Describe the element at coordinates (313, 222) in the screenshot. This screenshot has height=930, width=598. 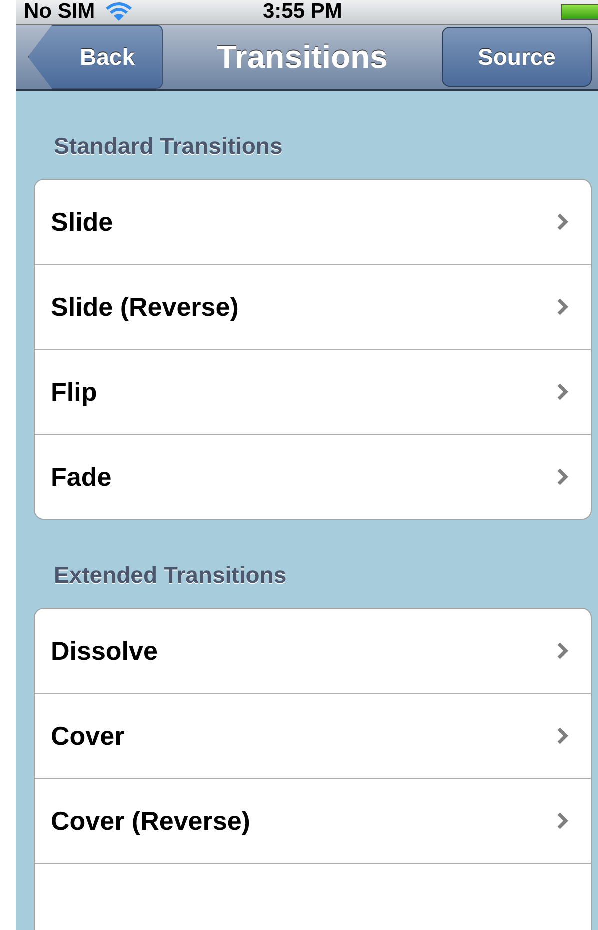
I see `table-row: Slide` at that location.